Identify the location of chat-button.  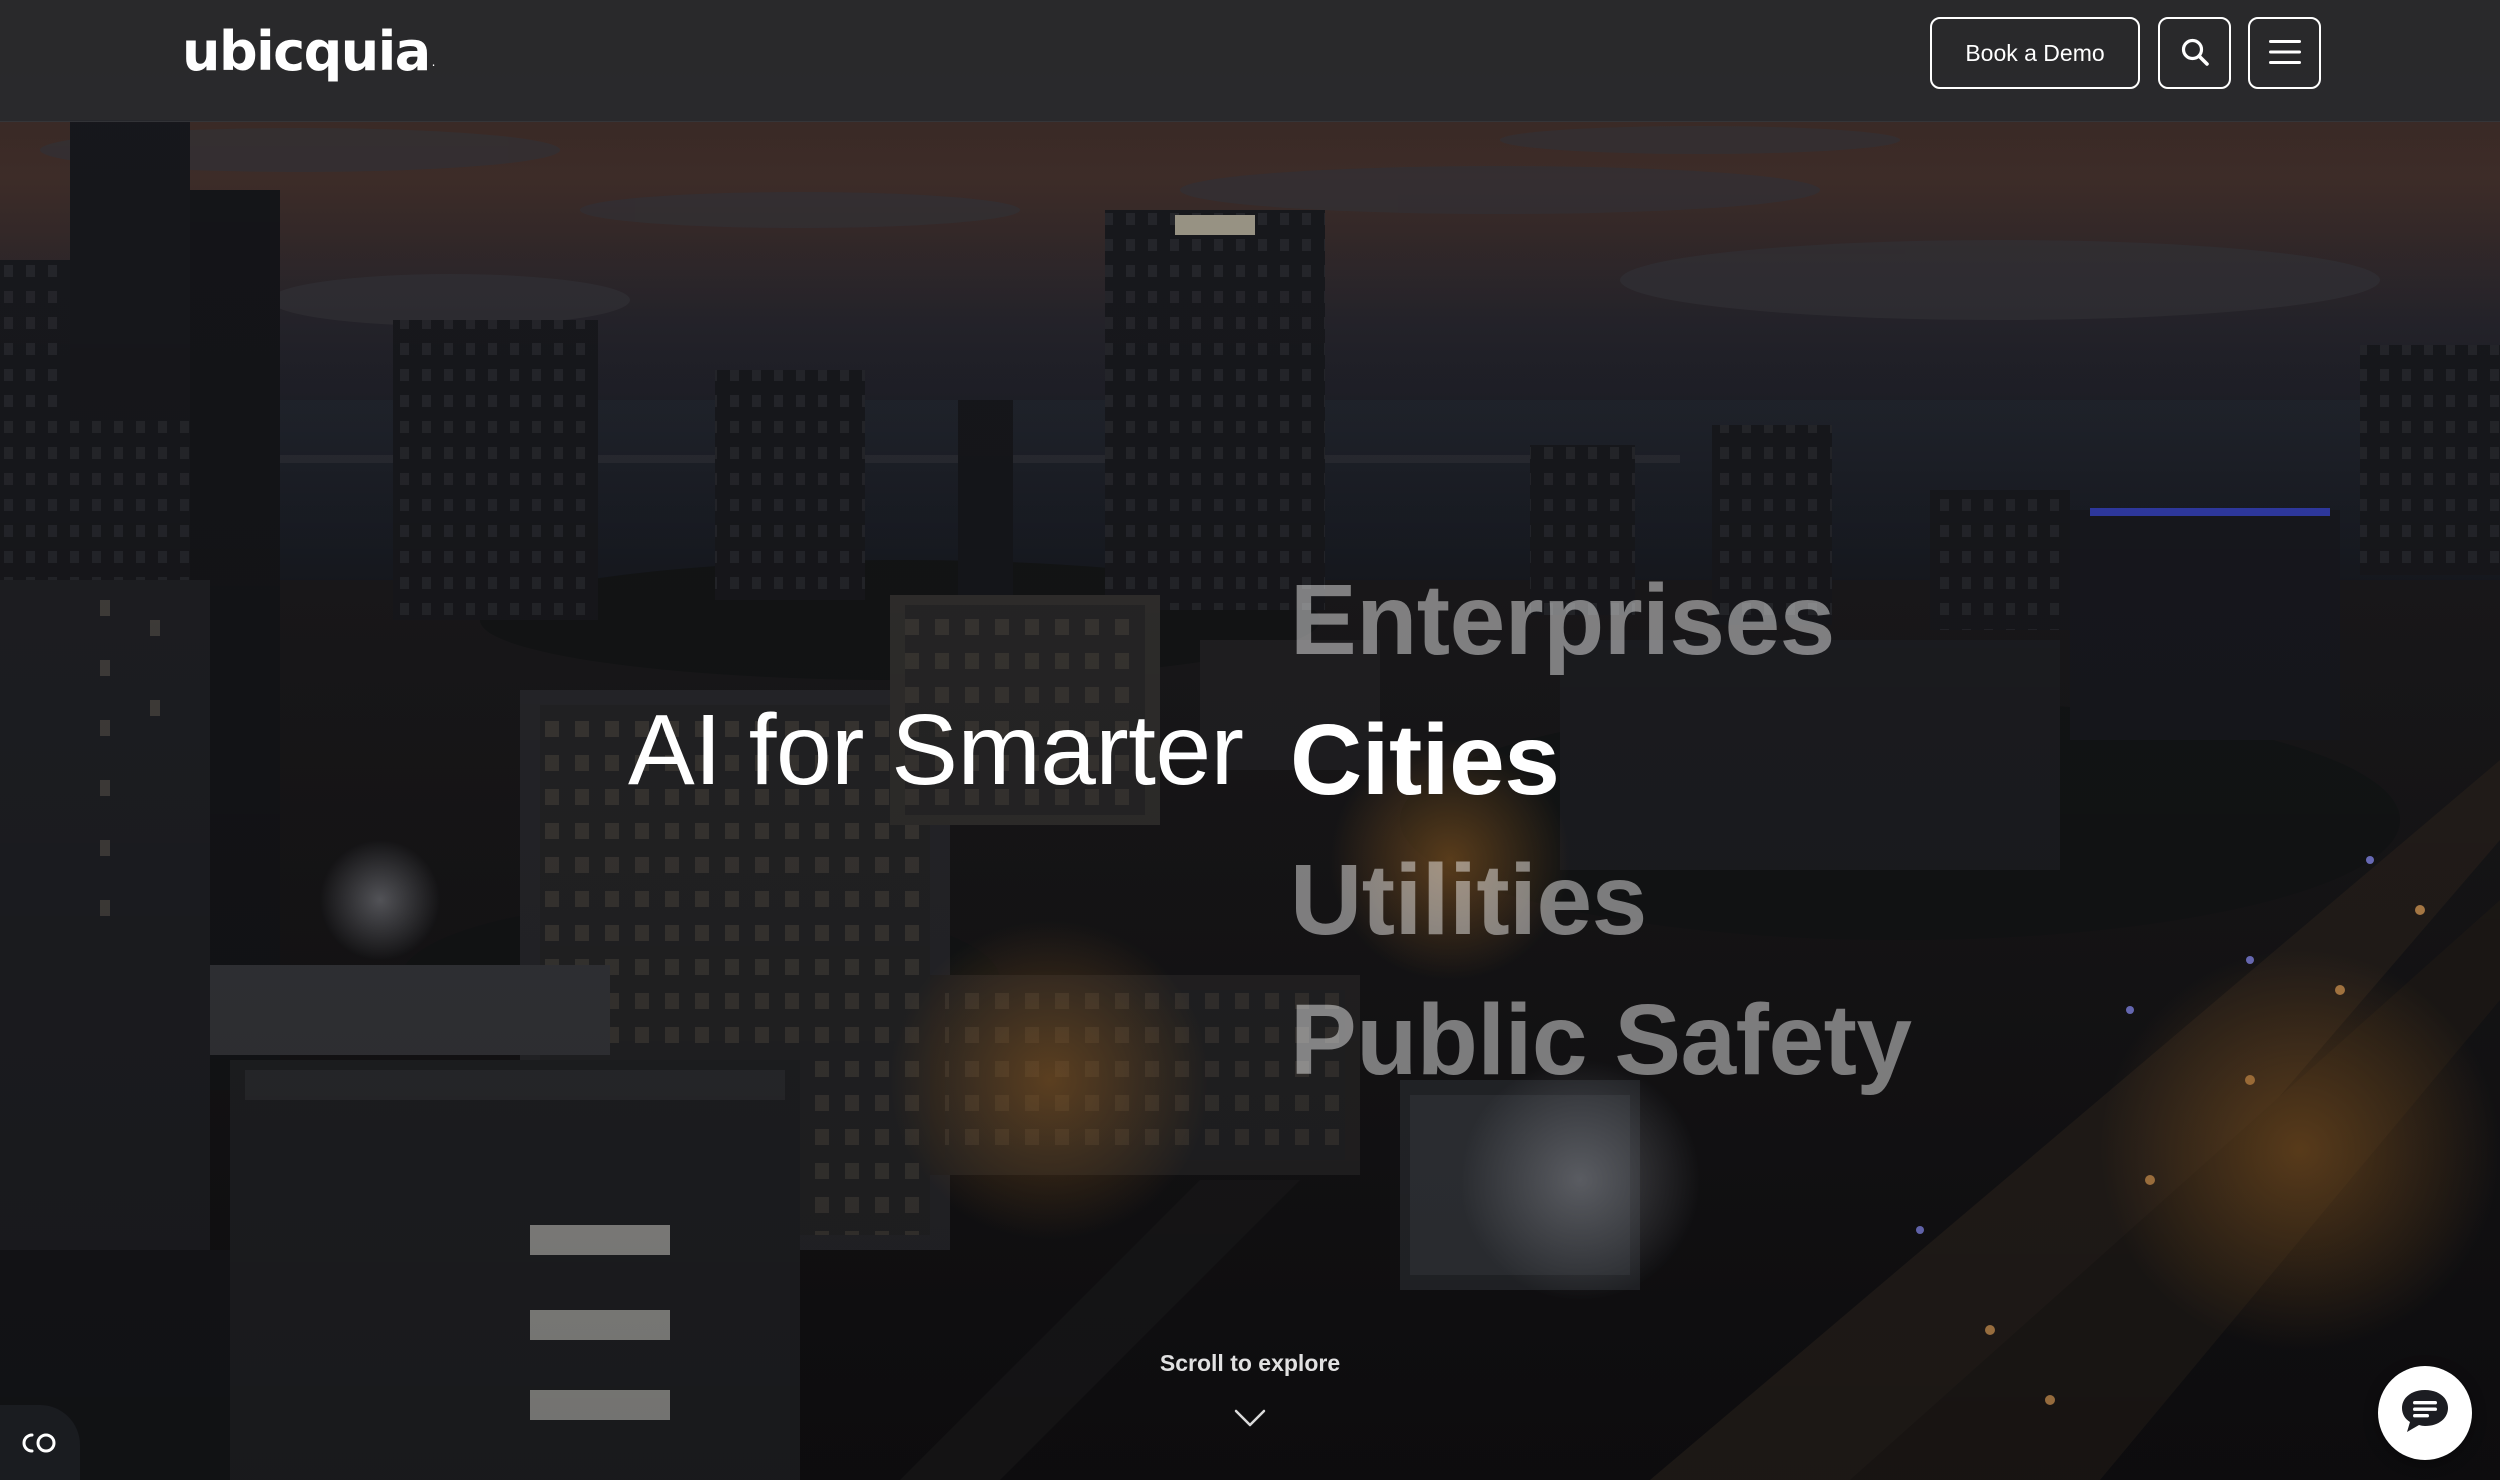
(2425, 1413).